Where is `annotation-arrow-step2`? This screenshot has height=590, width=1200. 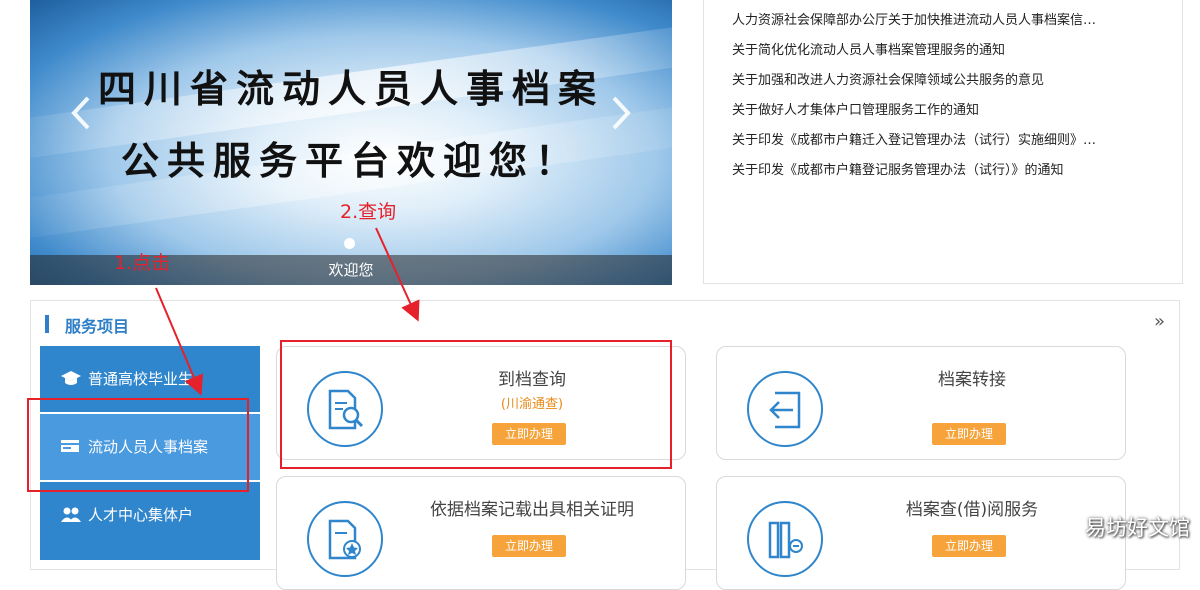 annotation-arrow-step2 is located at coordinates (397, 274).